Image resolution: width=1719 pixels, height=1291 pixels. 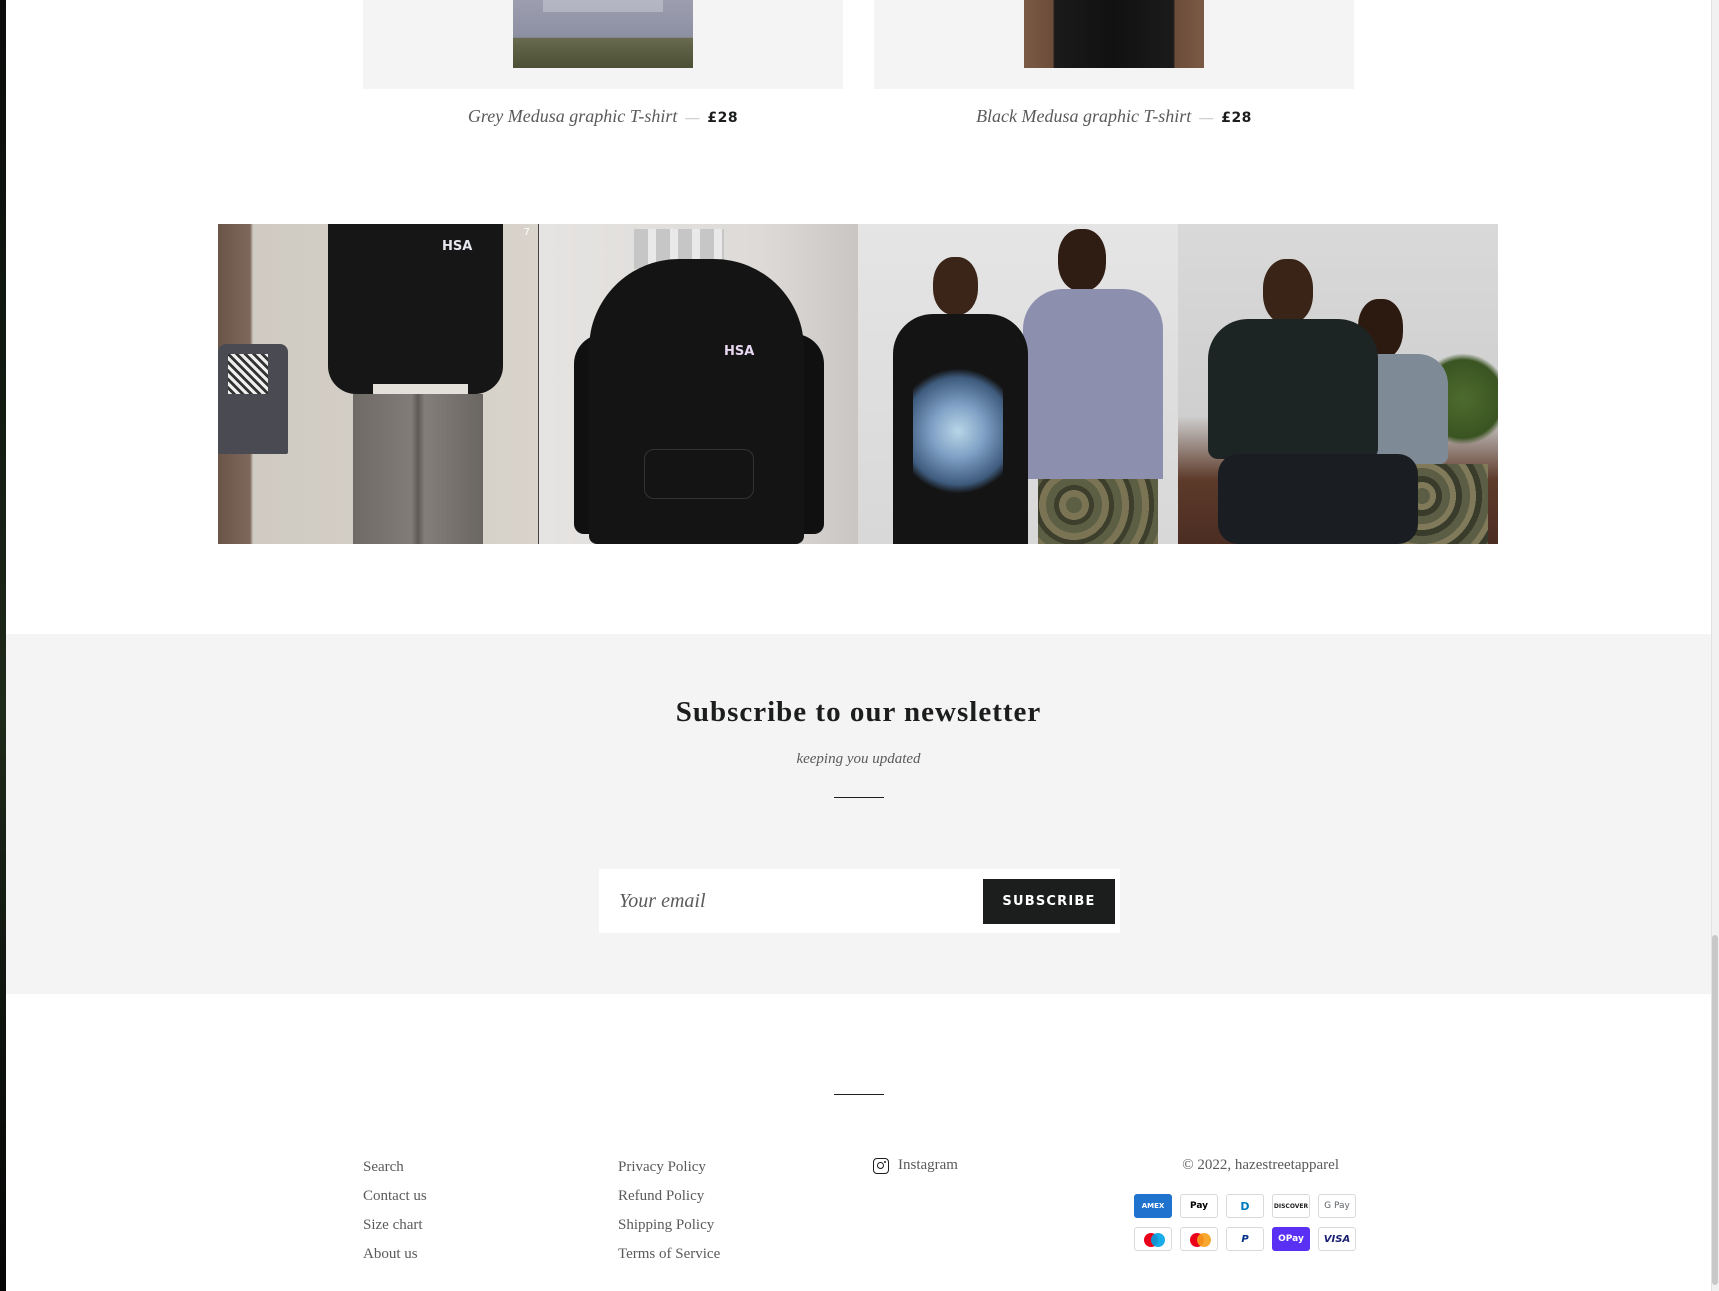 I want to click on diners-club-icon: D, so click(x=1245, y=1206).